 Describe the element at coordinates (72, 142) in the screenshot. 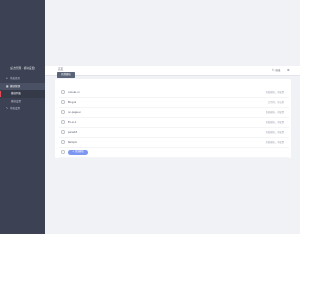

I see `module-name: Rempix` at that location.